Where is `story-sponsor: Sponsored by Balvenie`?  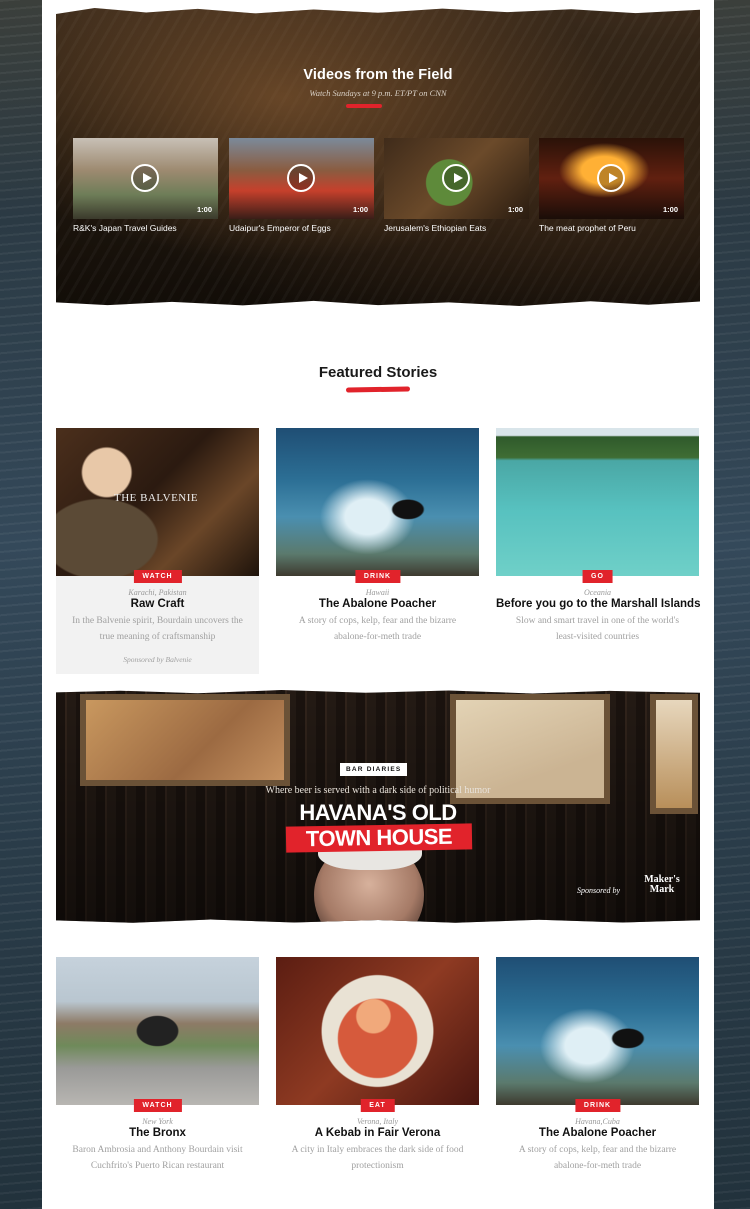
story-sponsor: Sponsored by Balvenie is located at coordinates (157, 659).